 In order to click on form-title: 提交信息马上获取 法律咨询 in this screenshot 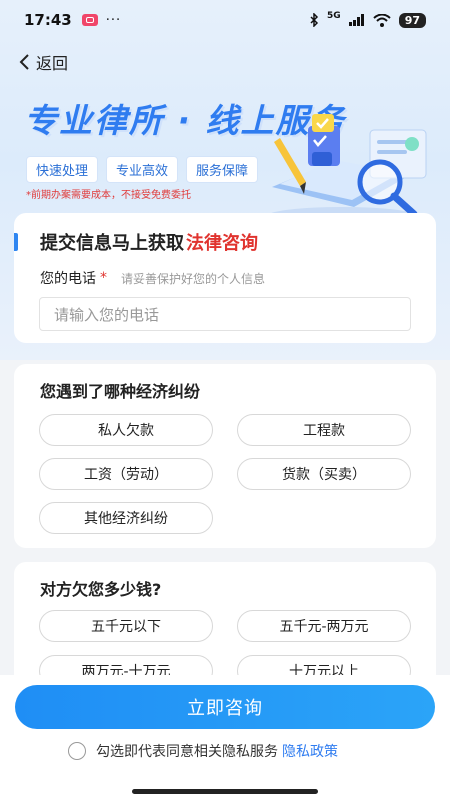, I will do `click(149, 242)`.